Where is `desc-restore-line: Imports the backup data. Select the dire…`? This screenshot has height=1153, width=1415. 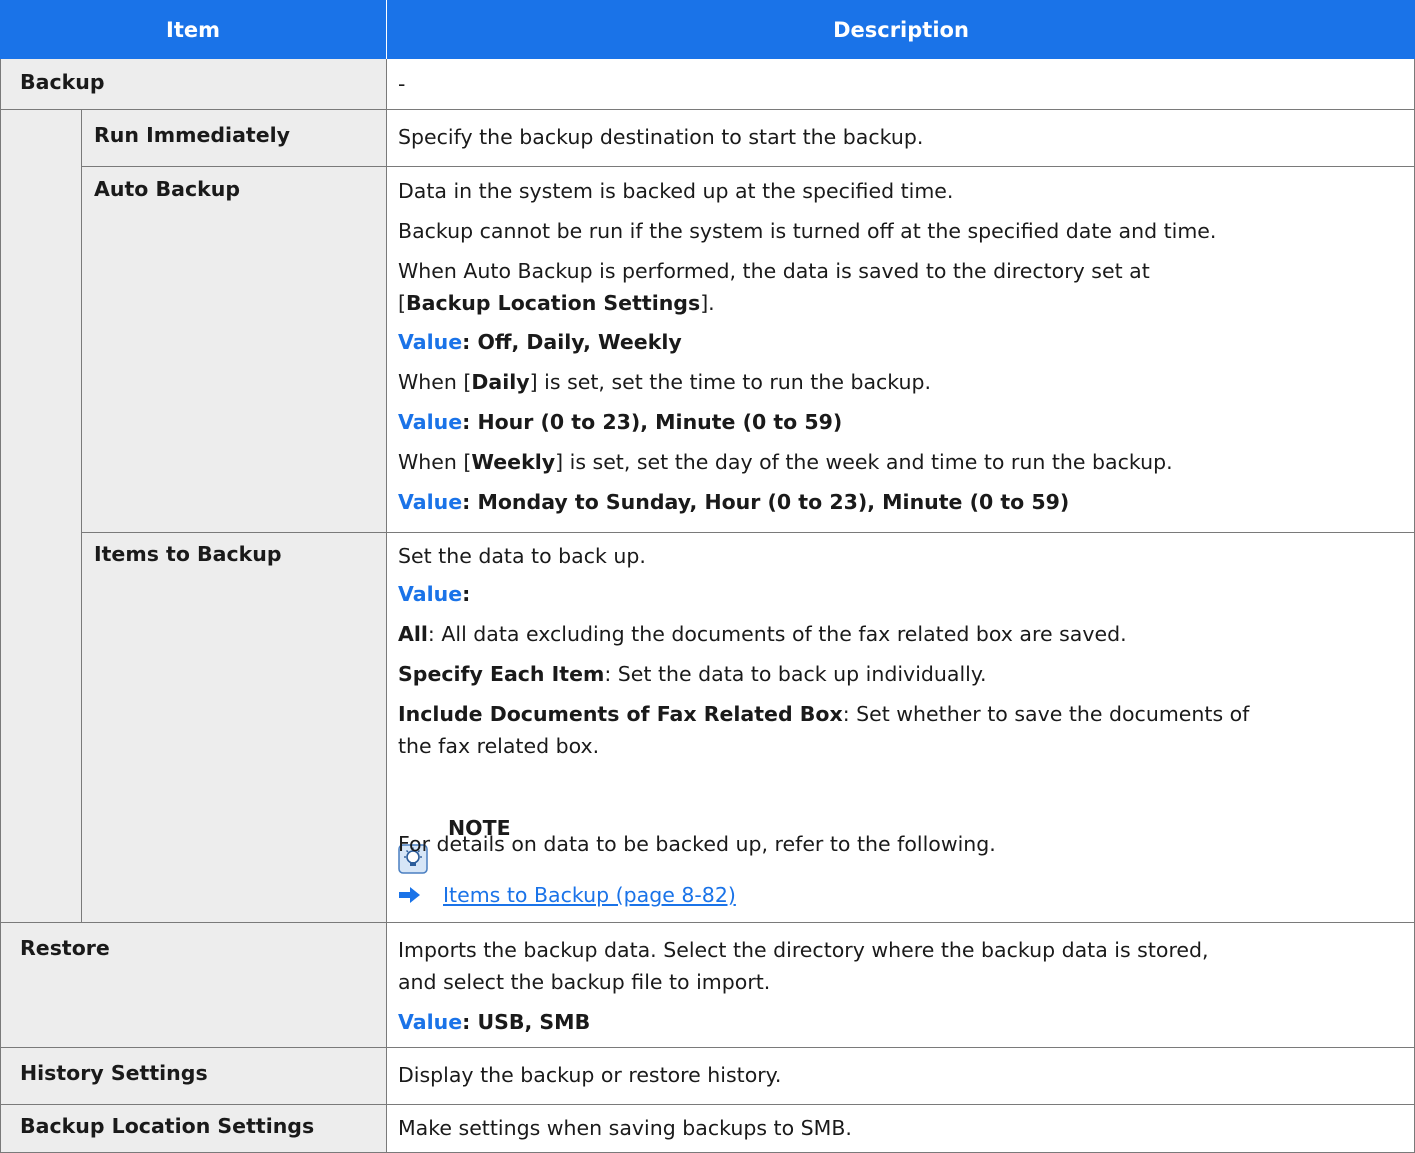
desc-restore-line: Imports the backup data. Select the dire… is located at coordinates (803, 950).